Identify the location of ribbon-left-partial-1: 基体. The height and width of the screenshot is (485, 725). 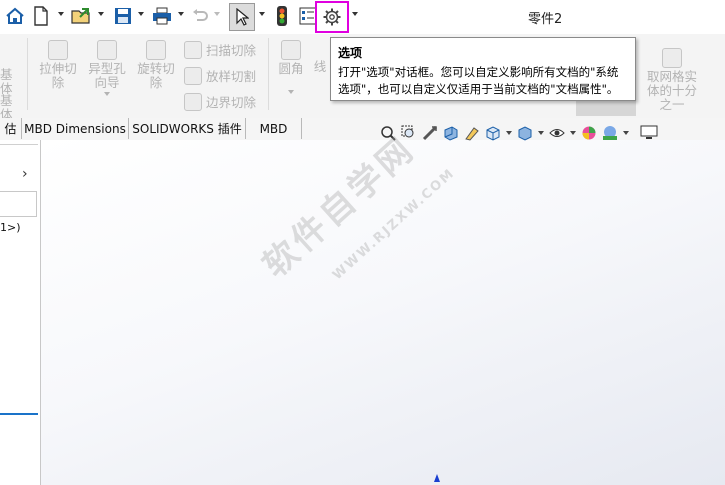
(6, 81).